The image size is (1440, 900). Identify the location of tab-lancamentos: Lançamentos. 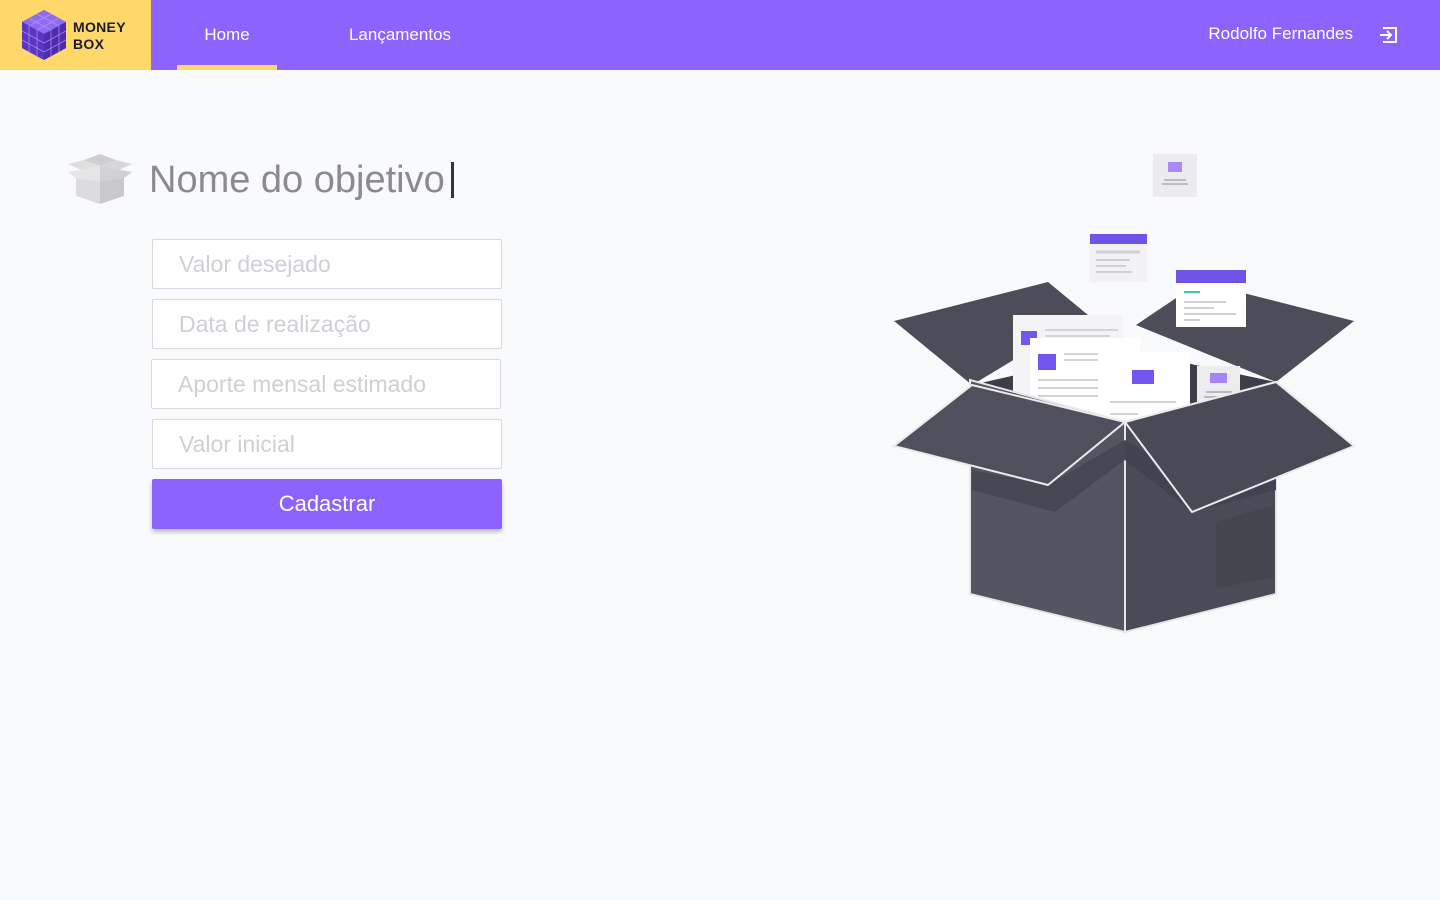
(400, 35).